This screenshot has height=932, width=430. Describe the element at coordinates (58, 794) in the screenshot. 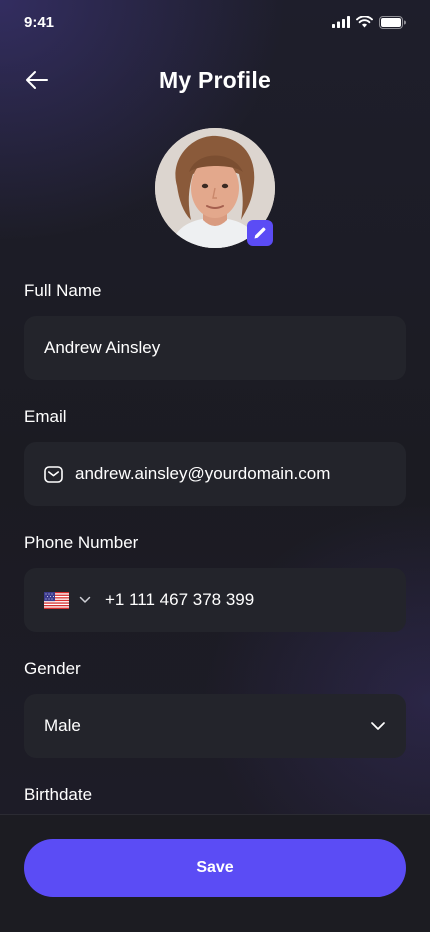

I see `birthdate-label: Birthdate` at that location.